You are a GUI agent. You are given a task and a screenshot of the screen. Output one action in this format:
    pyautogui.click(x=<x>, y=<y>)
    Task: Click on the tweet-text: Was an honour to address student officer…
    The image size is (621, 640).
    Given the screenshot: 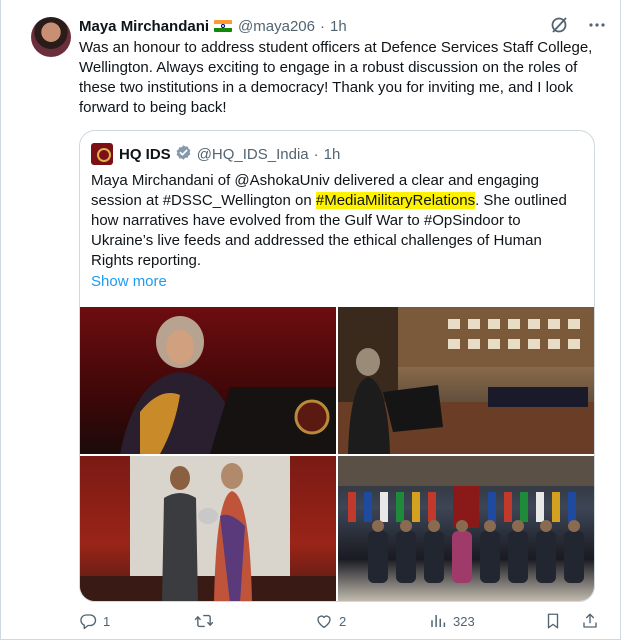 What is the action you would take?
    pyautogui.click(x=336, y=77)
    